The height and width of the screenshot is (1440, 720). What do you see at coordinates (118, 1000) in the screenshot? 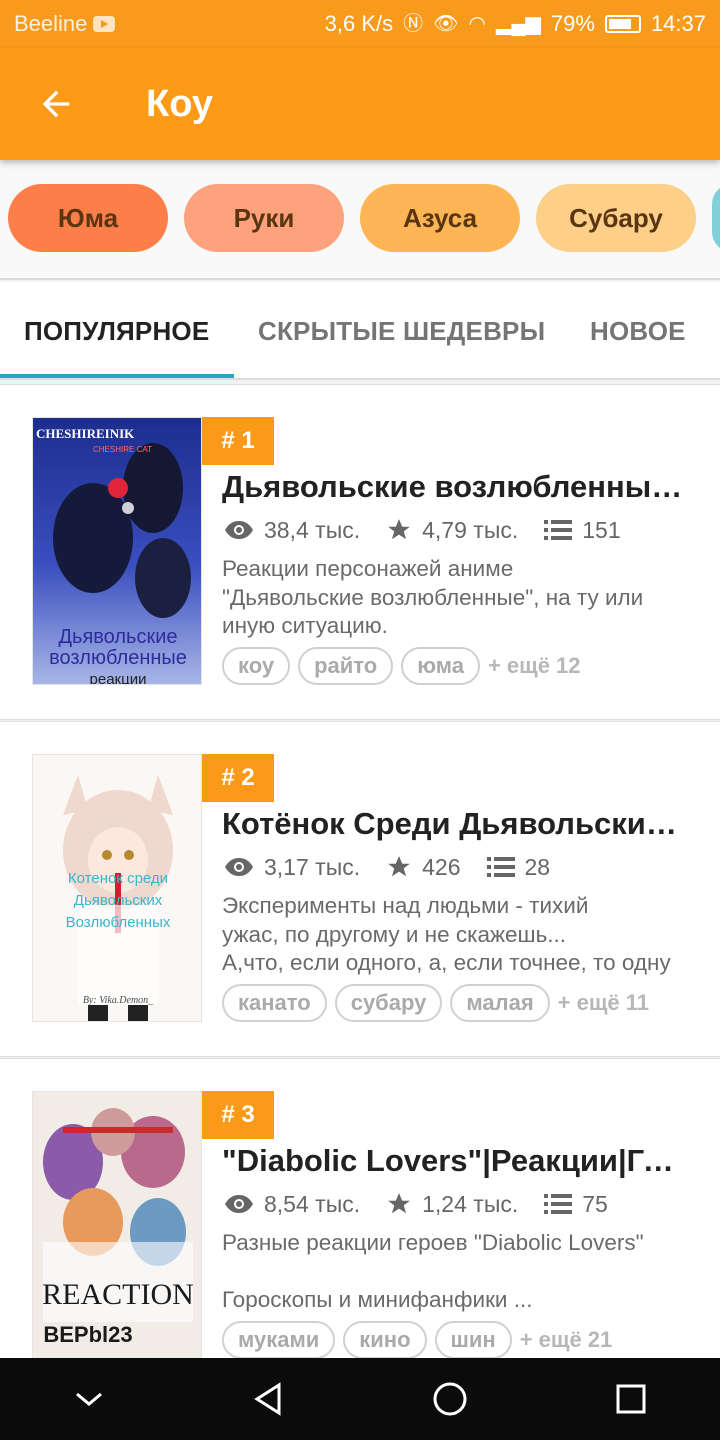
I see `cover-signature: By: Vika.Demon_` at bounding box center [118, 1000].